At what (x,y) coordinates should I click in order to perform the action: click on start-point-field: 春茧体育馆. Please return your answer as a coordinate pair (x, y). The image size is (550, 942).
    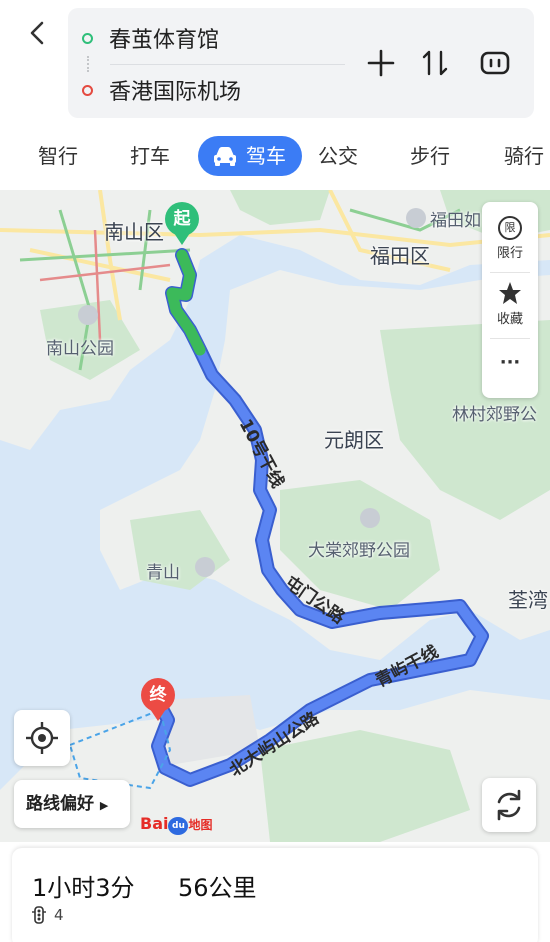
    Looking at the image, I should click on (150, 38).